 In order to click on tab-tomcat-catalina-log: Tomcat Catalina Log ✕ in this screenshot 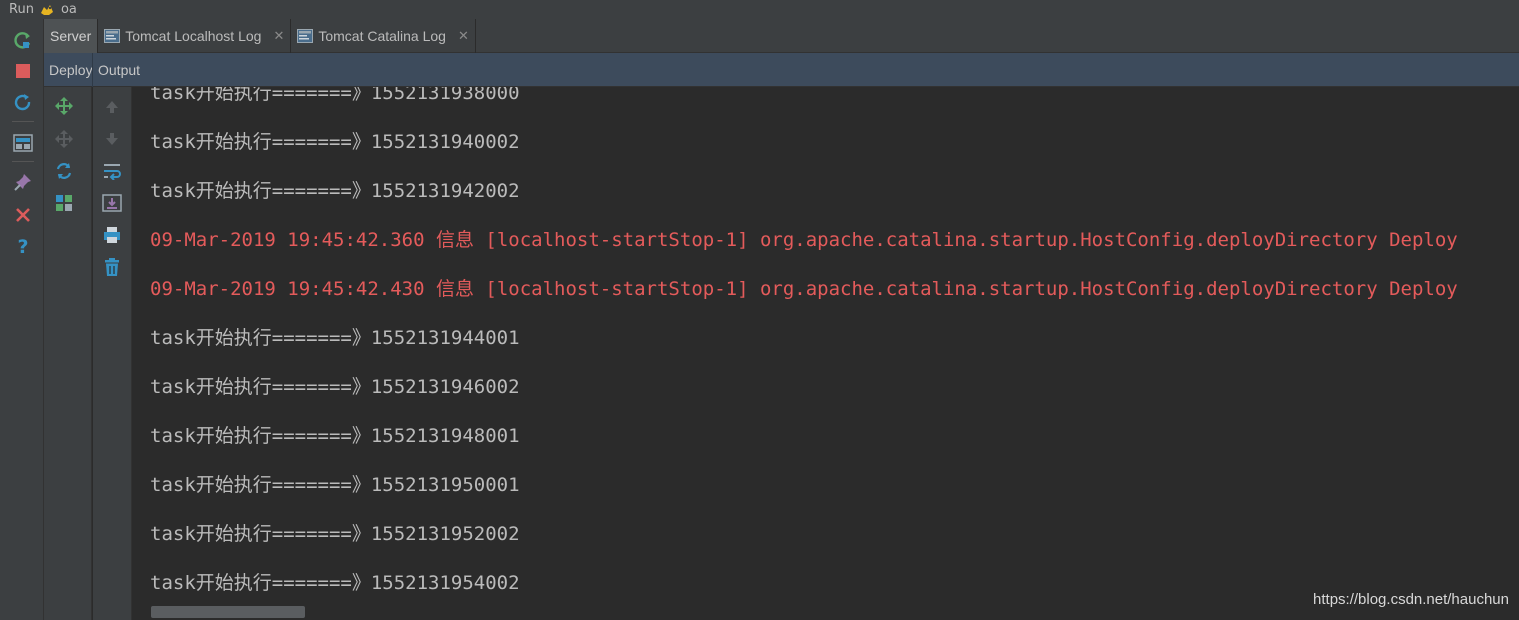, I will do `click(383, 36)`.